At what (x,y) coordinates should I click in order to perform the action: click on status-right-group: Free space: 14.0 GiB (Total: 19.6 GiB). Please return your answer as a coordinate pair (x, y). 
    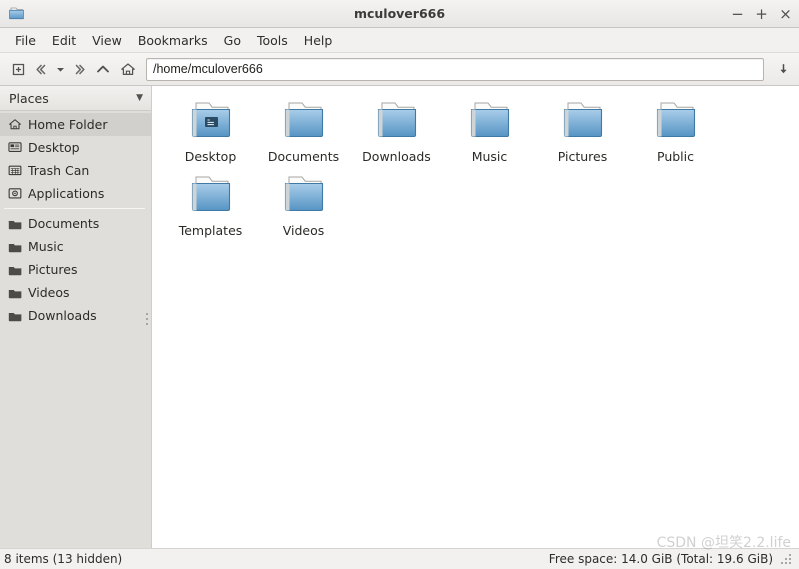
    Looking at the image, I should click on (670, 559).